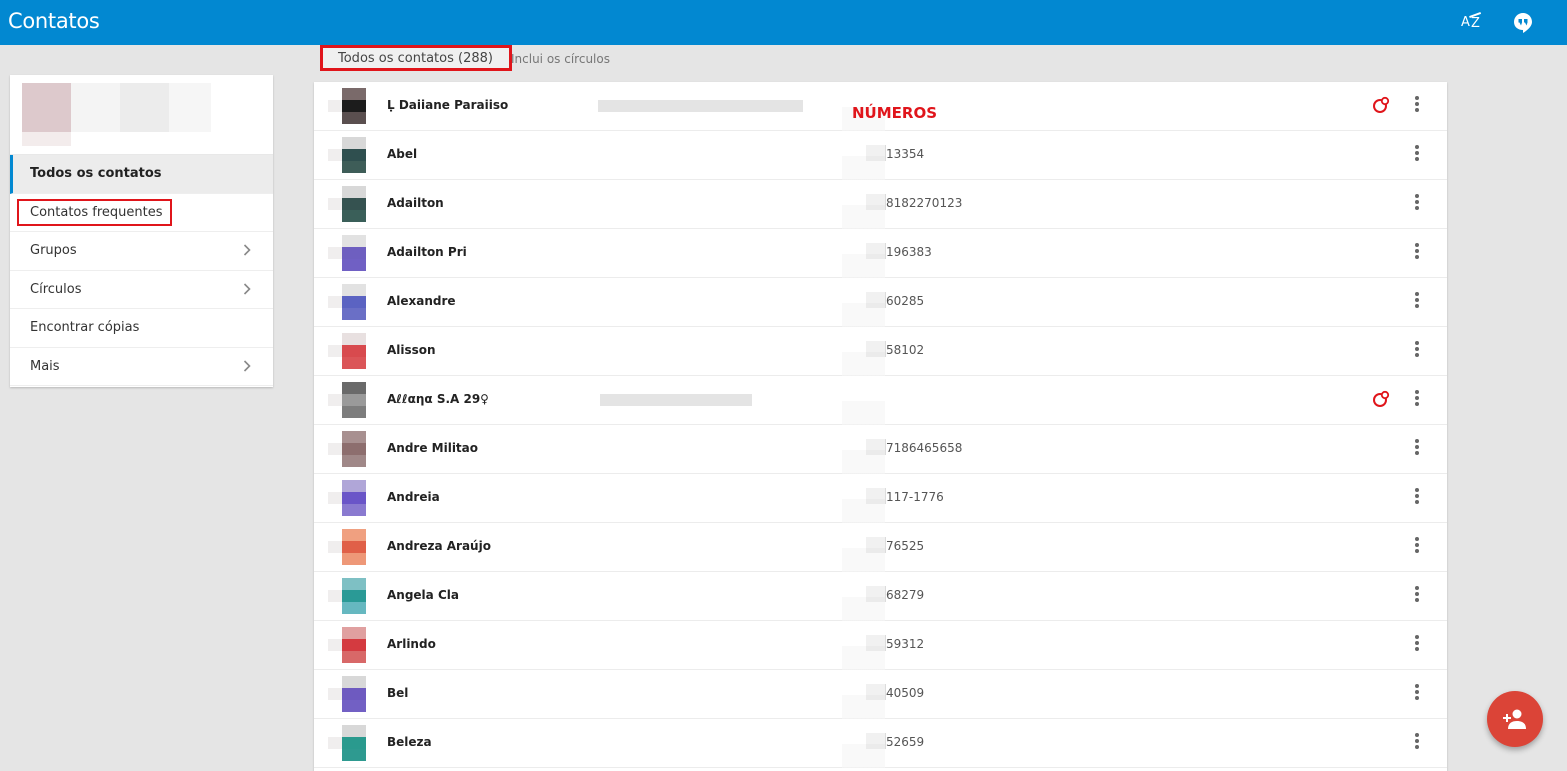  What do you see at coordinates (141, 328) in the screenshot?
I see `sidebar-item-4: Encontrar cópias` at bounding box center [141, 328].